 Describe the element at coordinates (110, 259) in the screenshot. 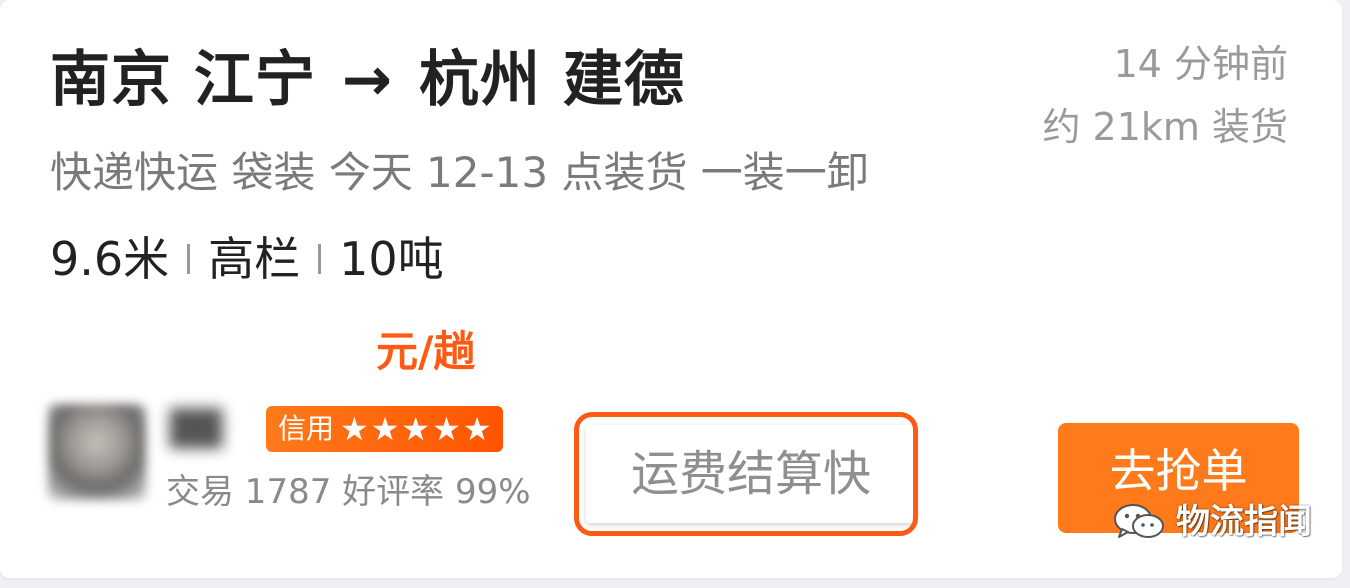

I see `vehicle-length: 9.6米` at that location.